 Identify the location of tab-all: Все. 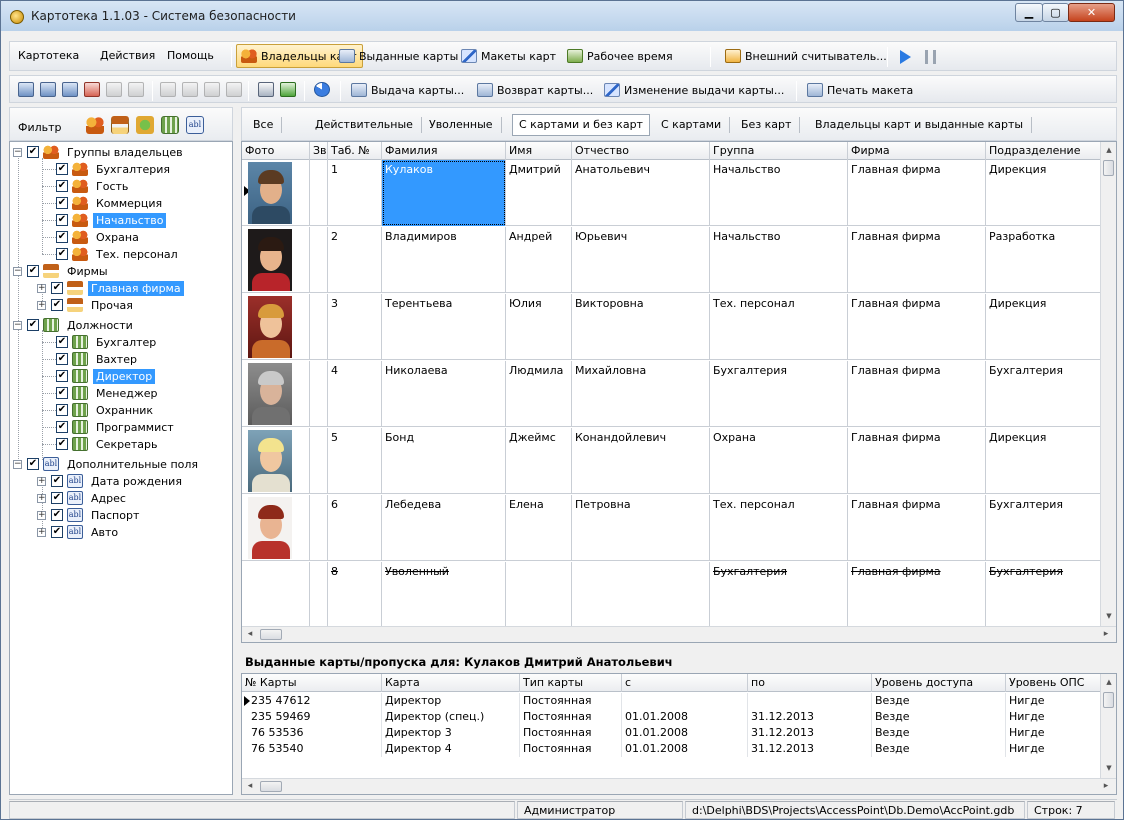
(264, 125).